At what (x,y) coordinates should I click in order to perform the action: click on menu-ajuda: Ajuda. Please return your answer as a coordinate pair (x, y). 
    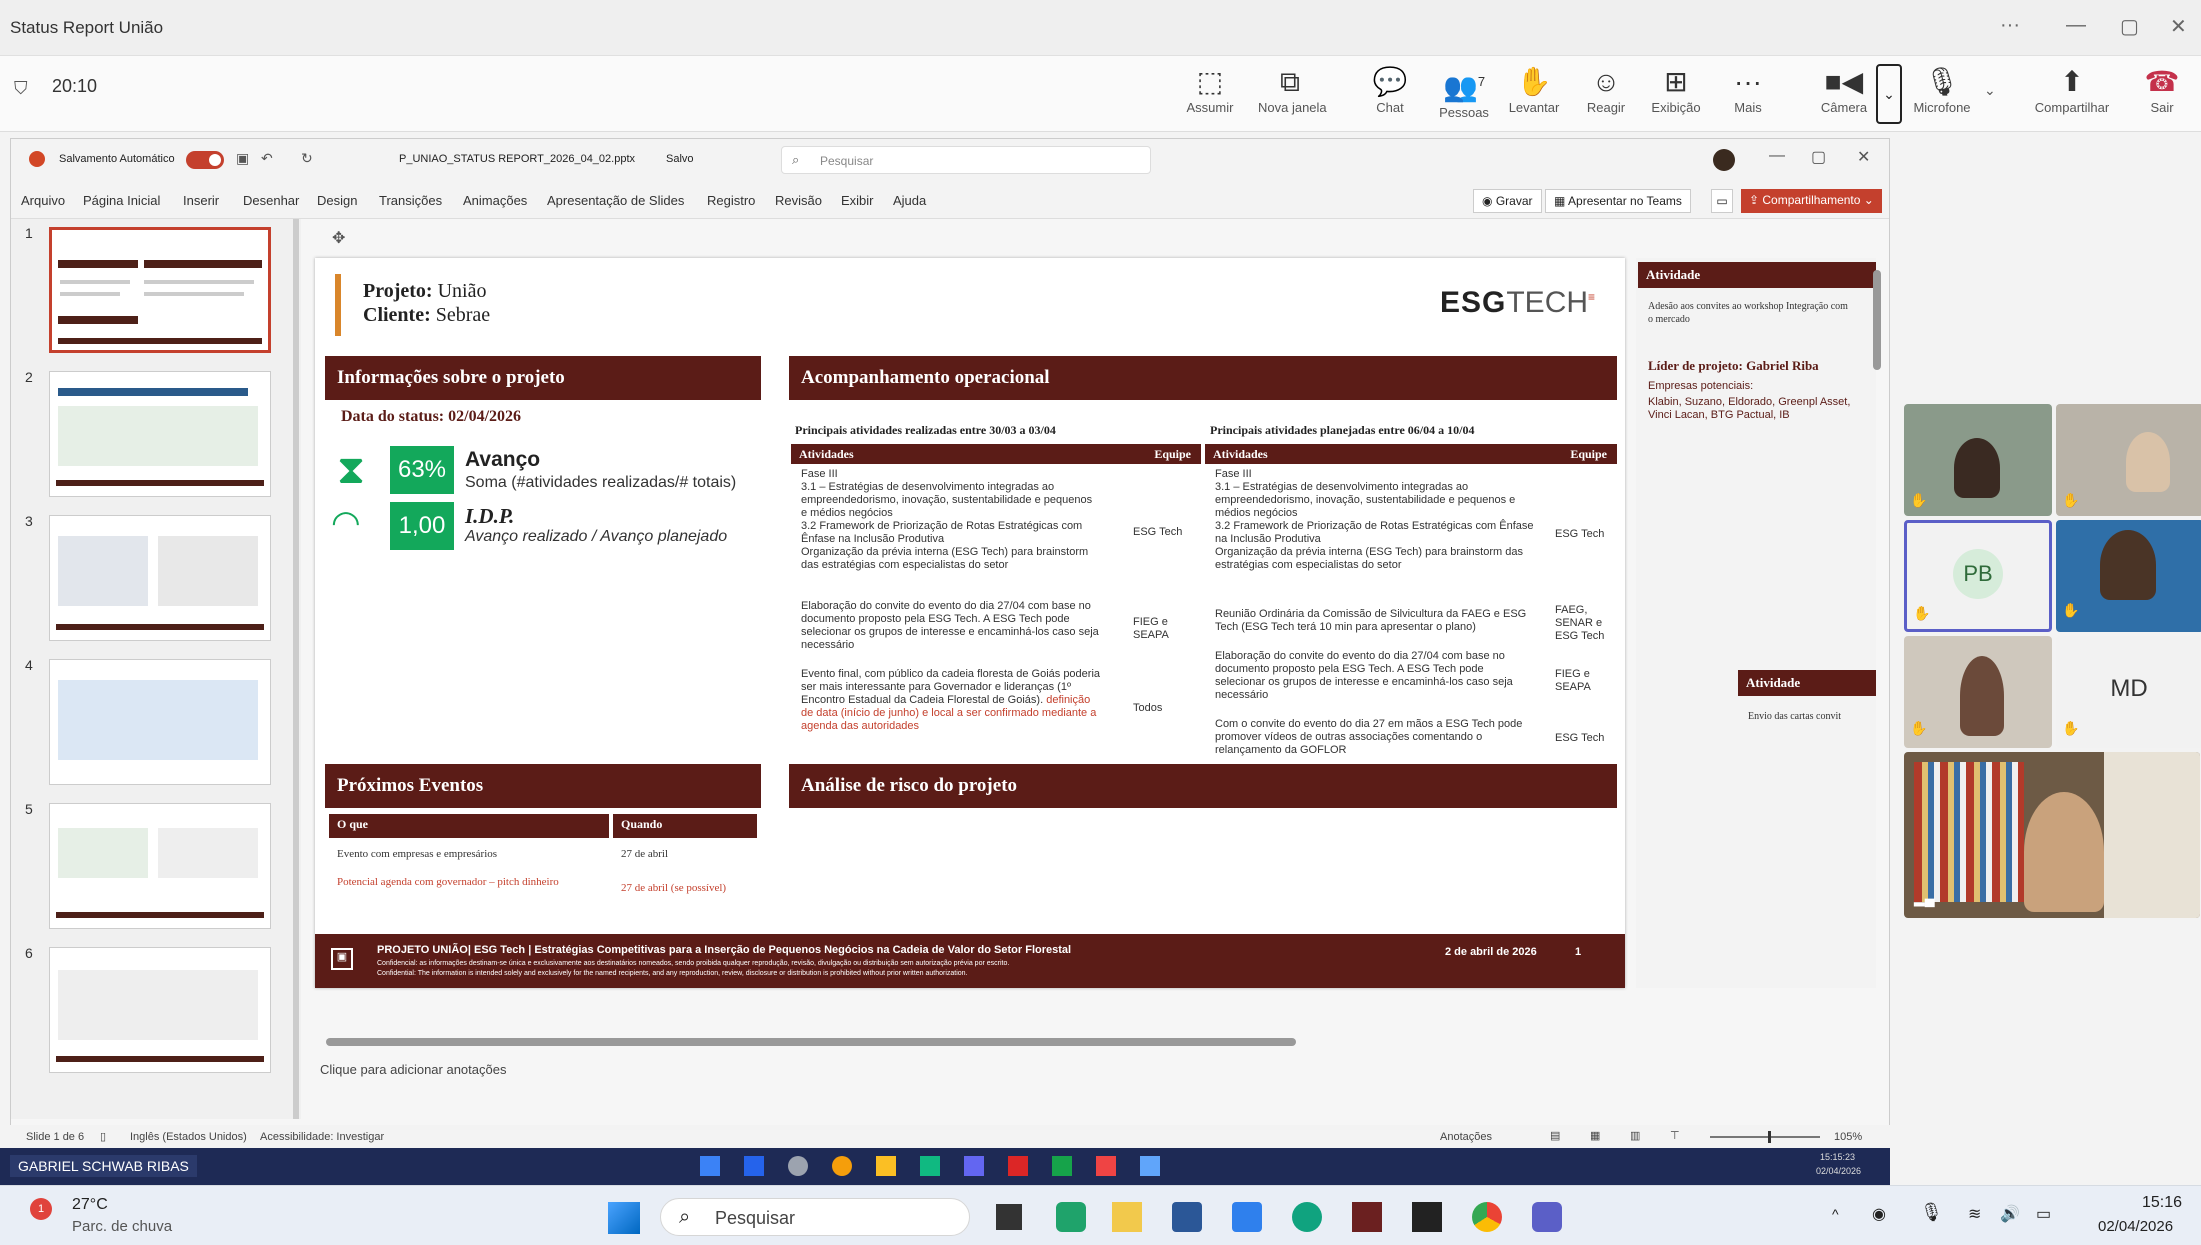
    Looking at the image, I should click on (909, 200).